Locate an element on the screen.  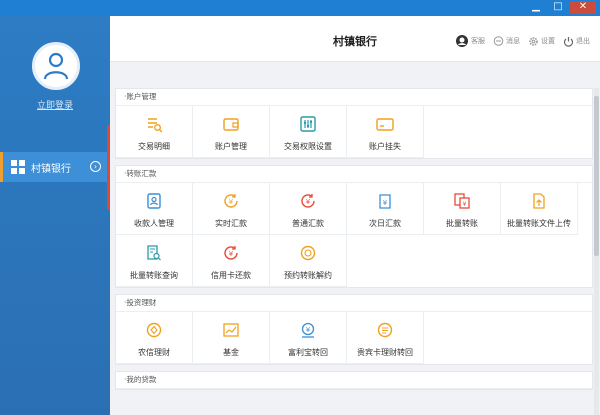
power-icon is located at coordinates (568, 41).